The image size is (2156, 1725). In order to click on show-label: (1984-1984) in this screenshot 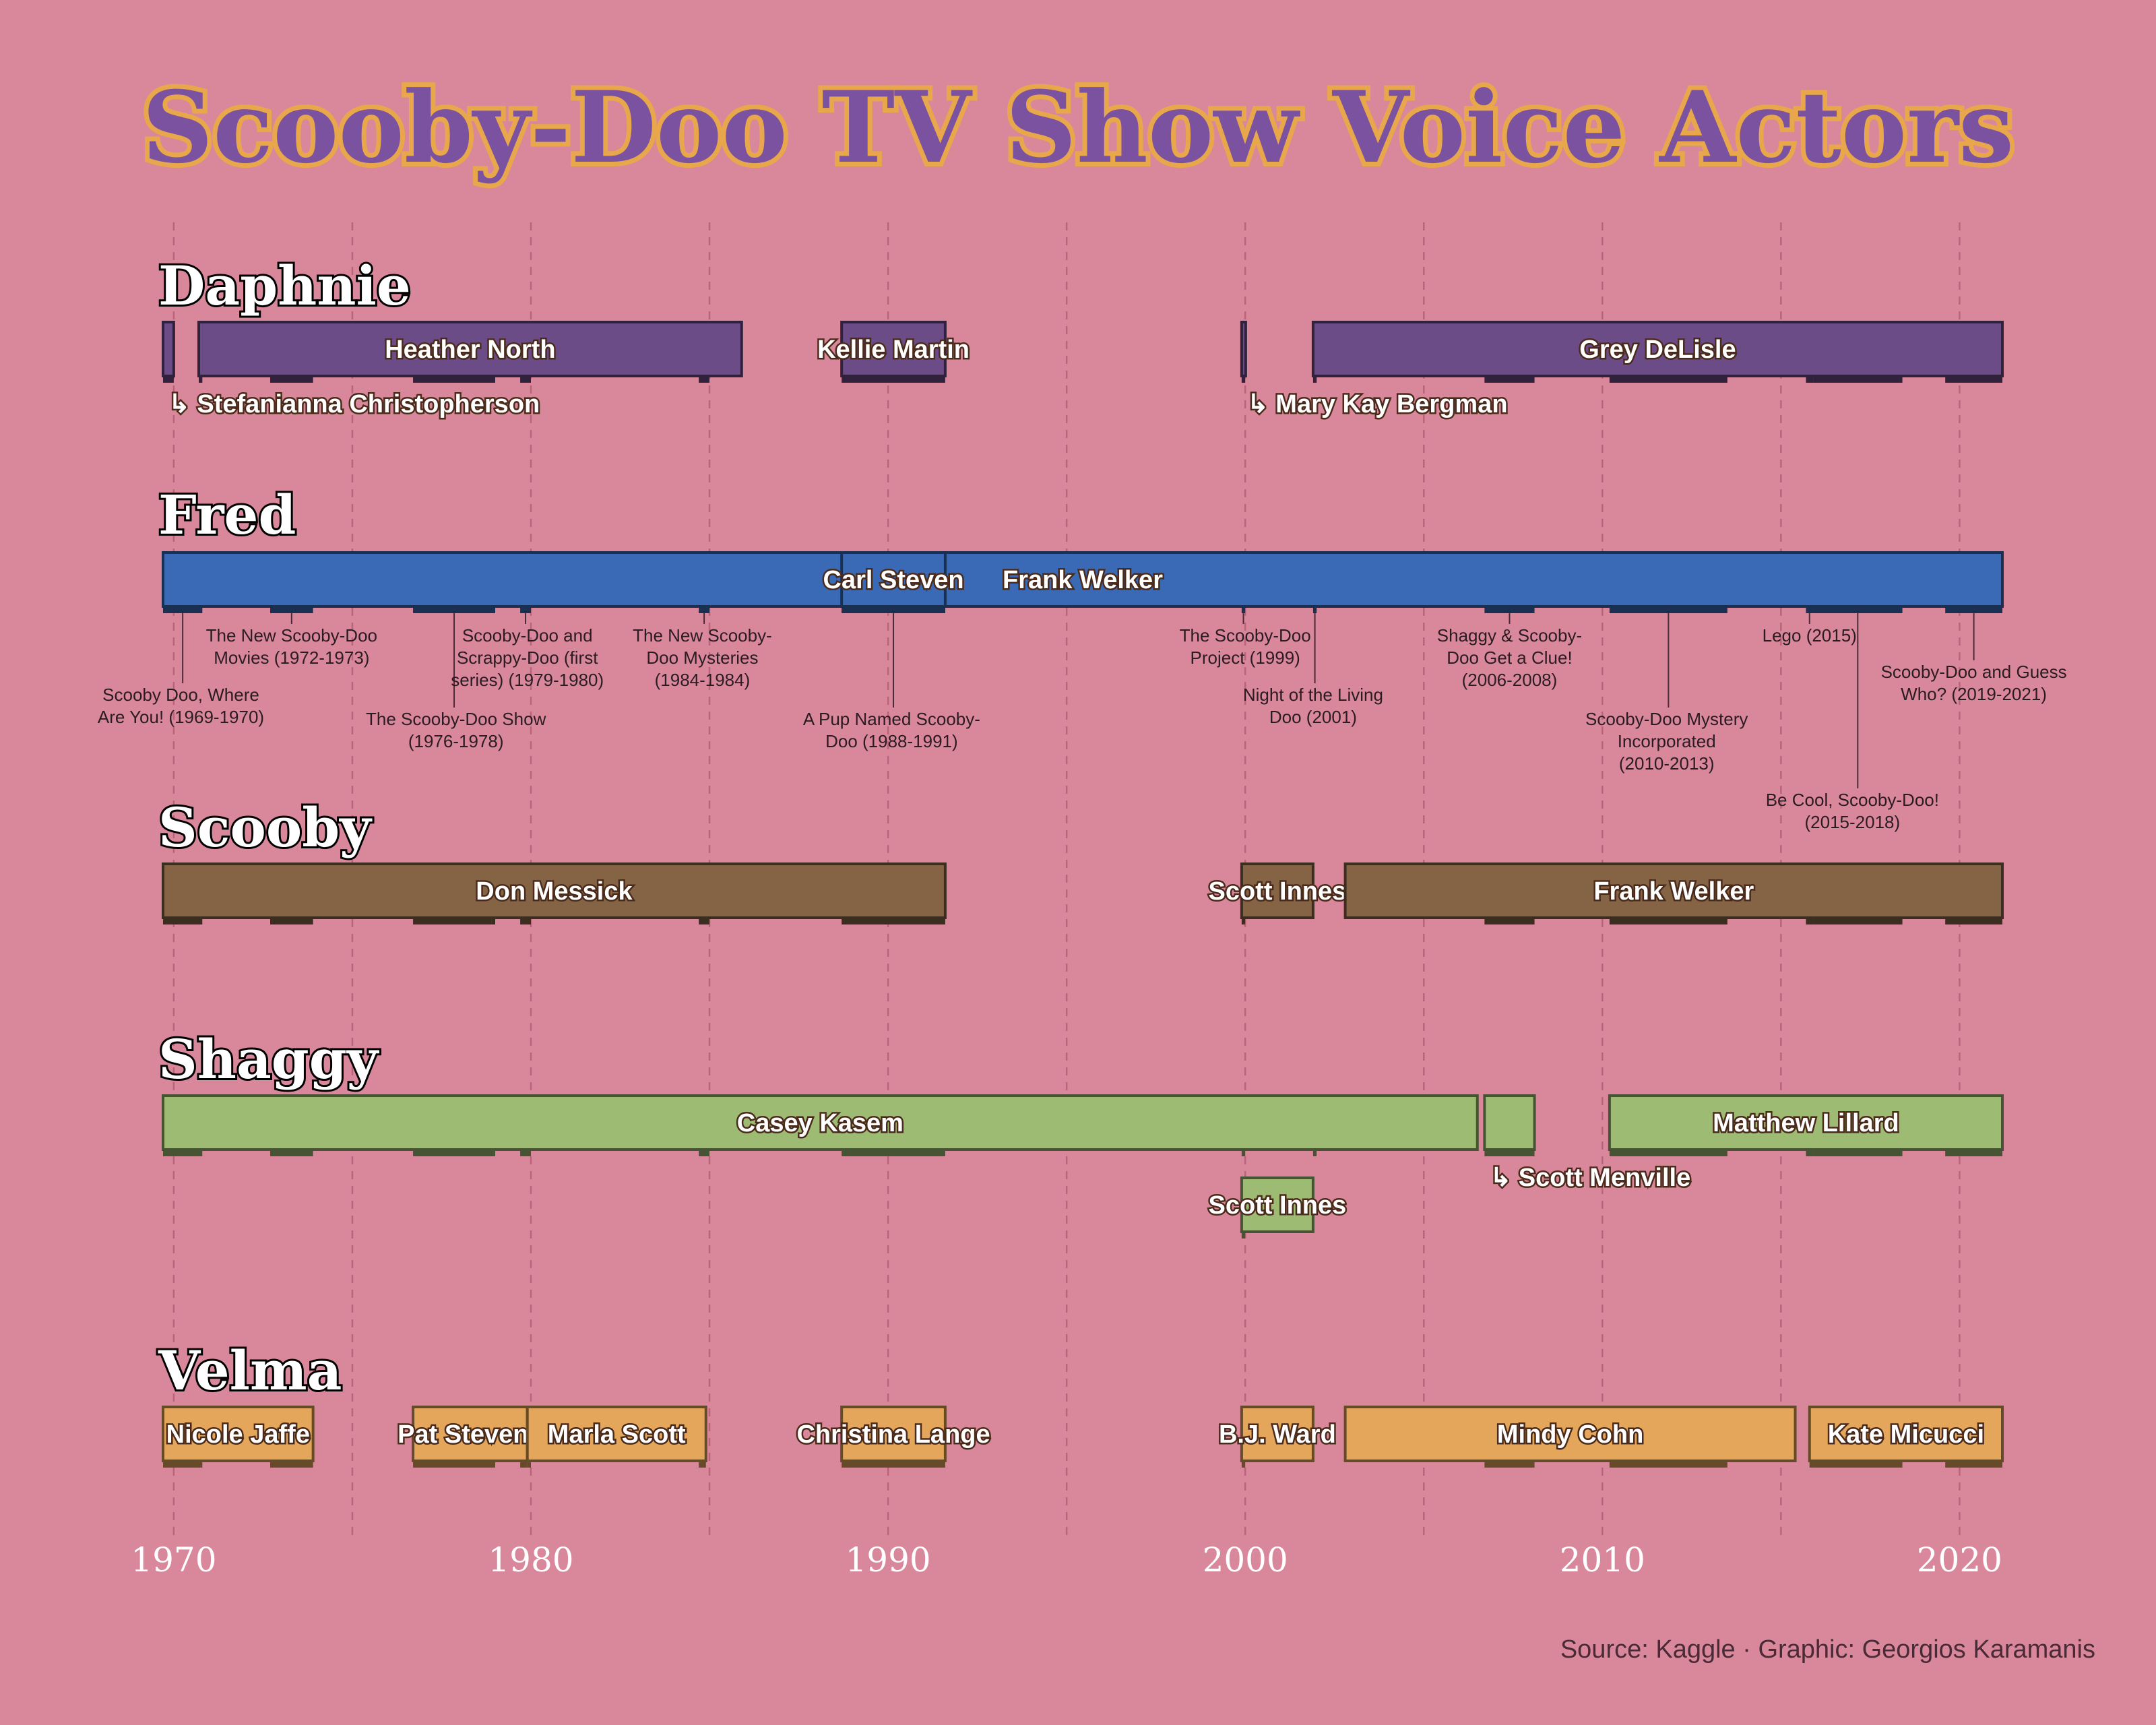, I will do `click(703, 680)`.